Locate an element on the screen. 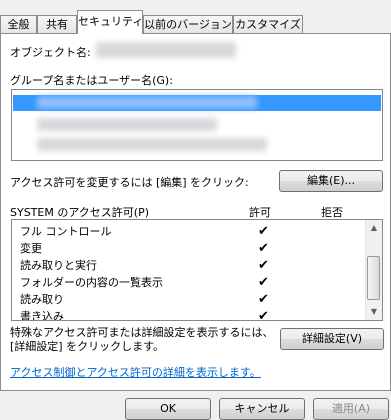 This screenshot has width=391, height=420. tab-security: セキュリティ is located at coordinates (110, 22).